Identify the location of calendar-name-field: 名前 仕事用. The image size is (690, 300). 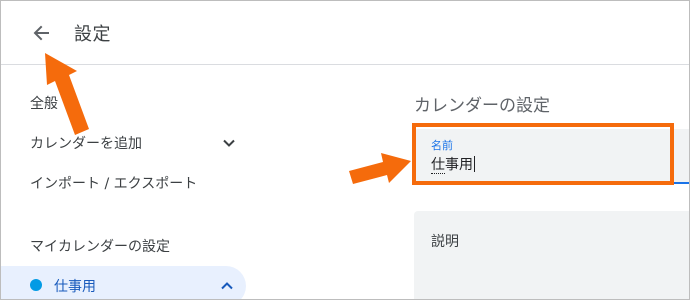
(551, 156).